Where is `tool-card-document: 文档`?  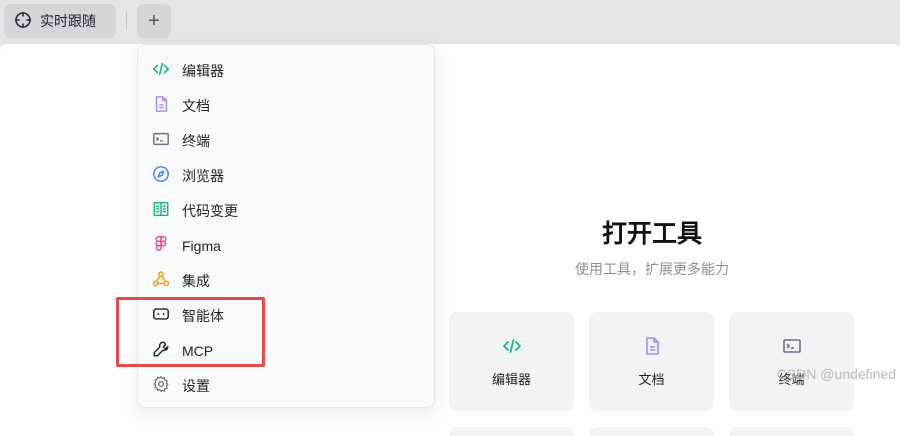 tool-card-document: 文档 is located at coordinates (651, 361).